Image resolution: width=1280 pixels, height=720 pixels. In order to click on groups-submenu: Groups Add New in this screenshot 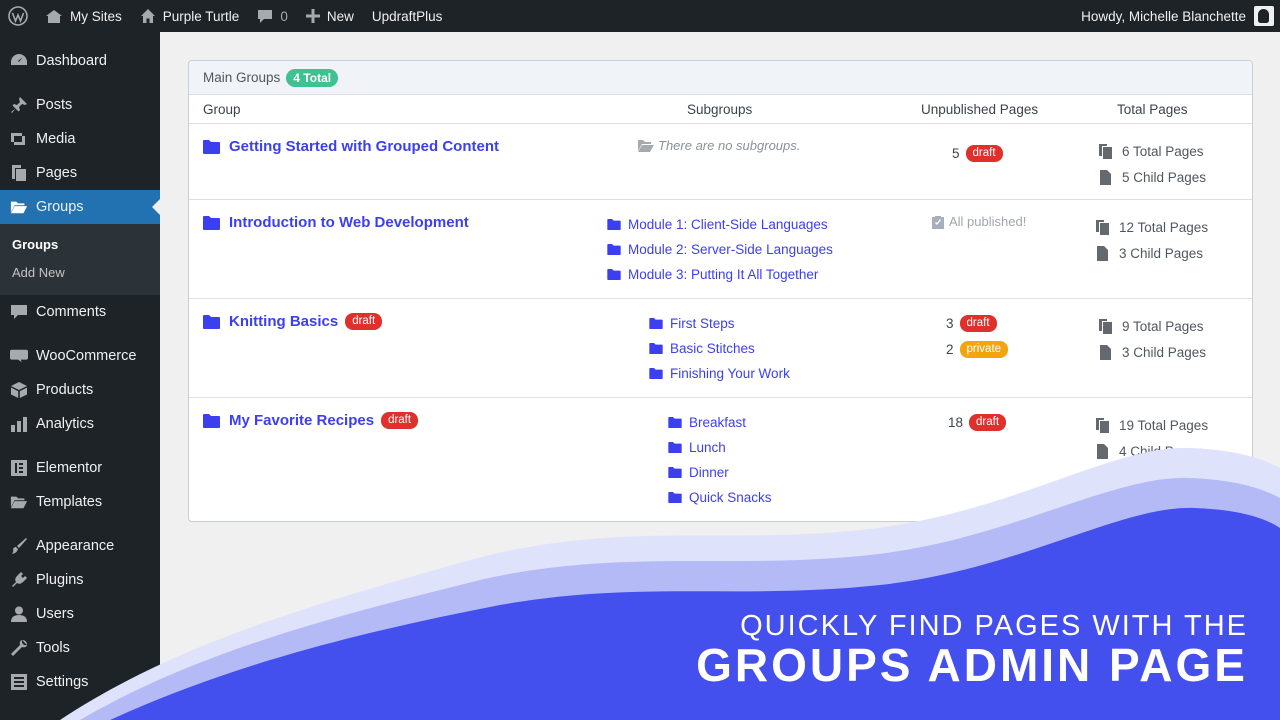, I will do `click(80, 259)`.